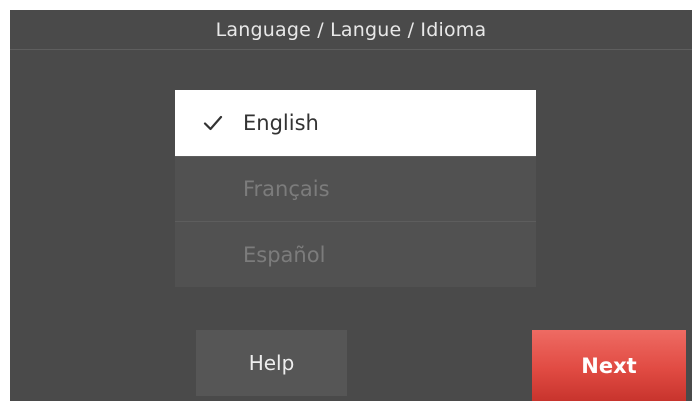 This screenshot has height=401, width=692. What do you see at coordinates (213, 123) in the screenshot?
I see `checkmark-icon` at bounding box center [213, 123].